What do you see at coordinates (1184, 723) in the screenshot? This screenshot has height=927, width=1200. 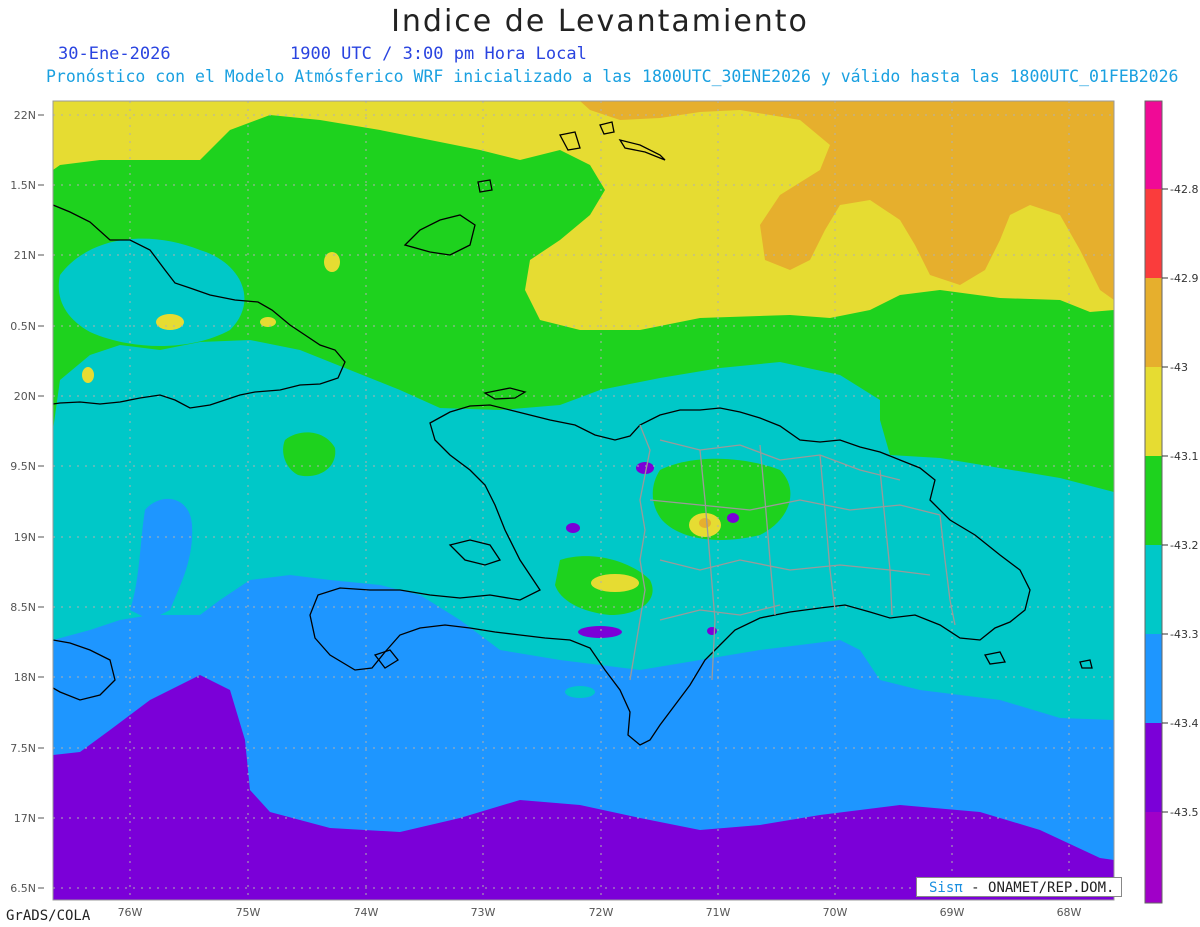 I see `colorbar-label: -43.4` at bounding box center [1184, 723].